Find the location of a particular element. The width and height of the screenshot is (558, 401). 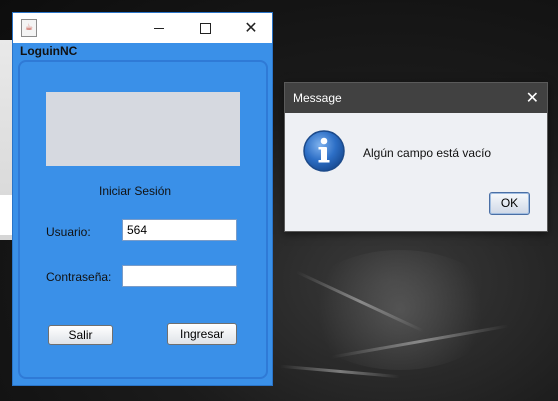

dialog-title: Message is located at coordinates (317, 98).